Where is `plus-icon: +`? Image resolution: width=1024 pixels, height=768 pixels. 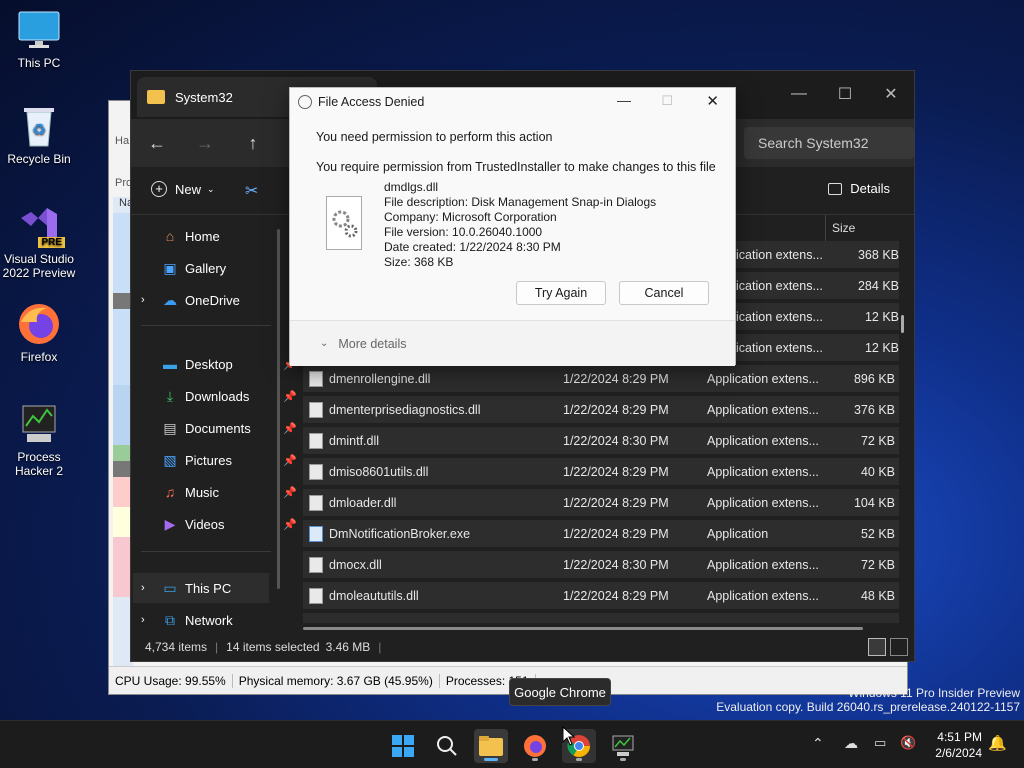 plus-icon: + is located at coordinates (159, 189).